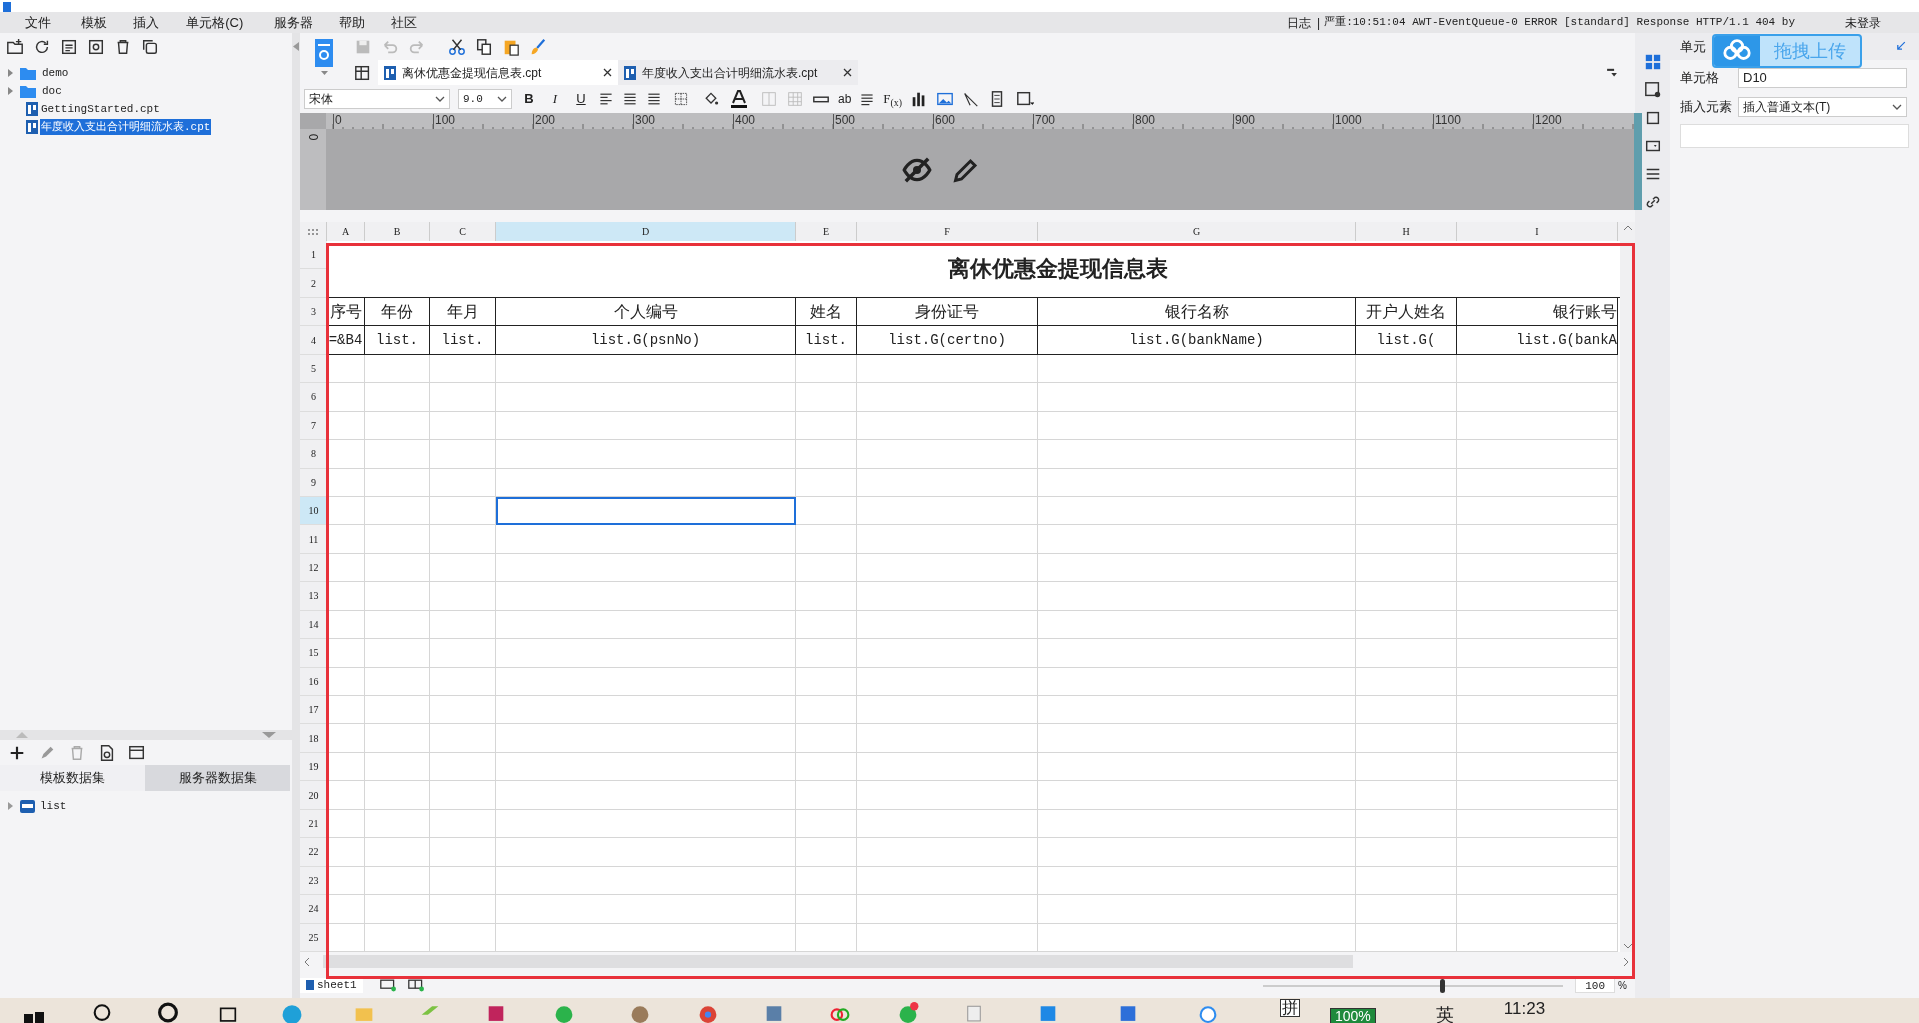 The width and height of the screenshot is (1919, 1023). I want to click on menu-item: 服务器, so click(306, 22).